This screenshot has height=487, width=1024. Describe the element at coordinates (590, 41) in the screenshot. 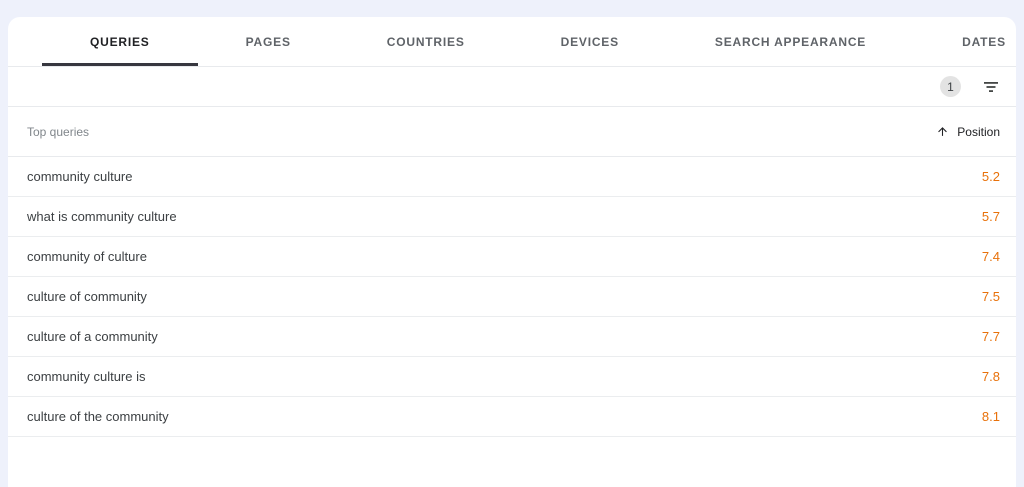

I see `tab-devices: DEVICES` at that location.